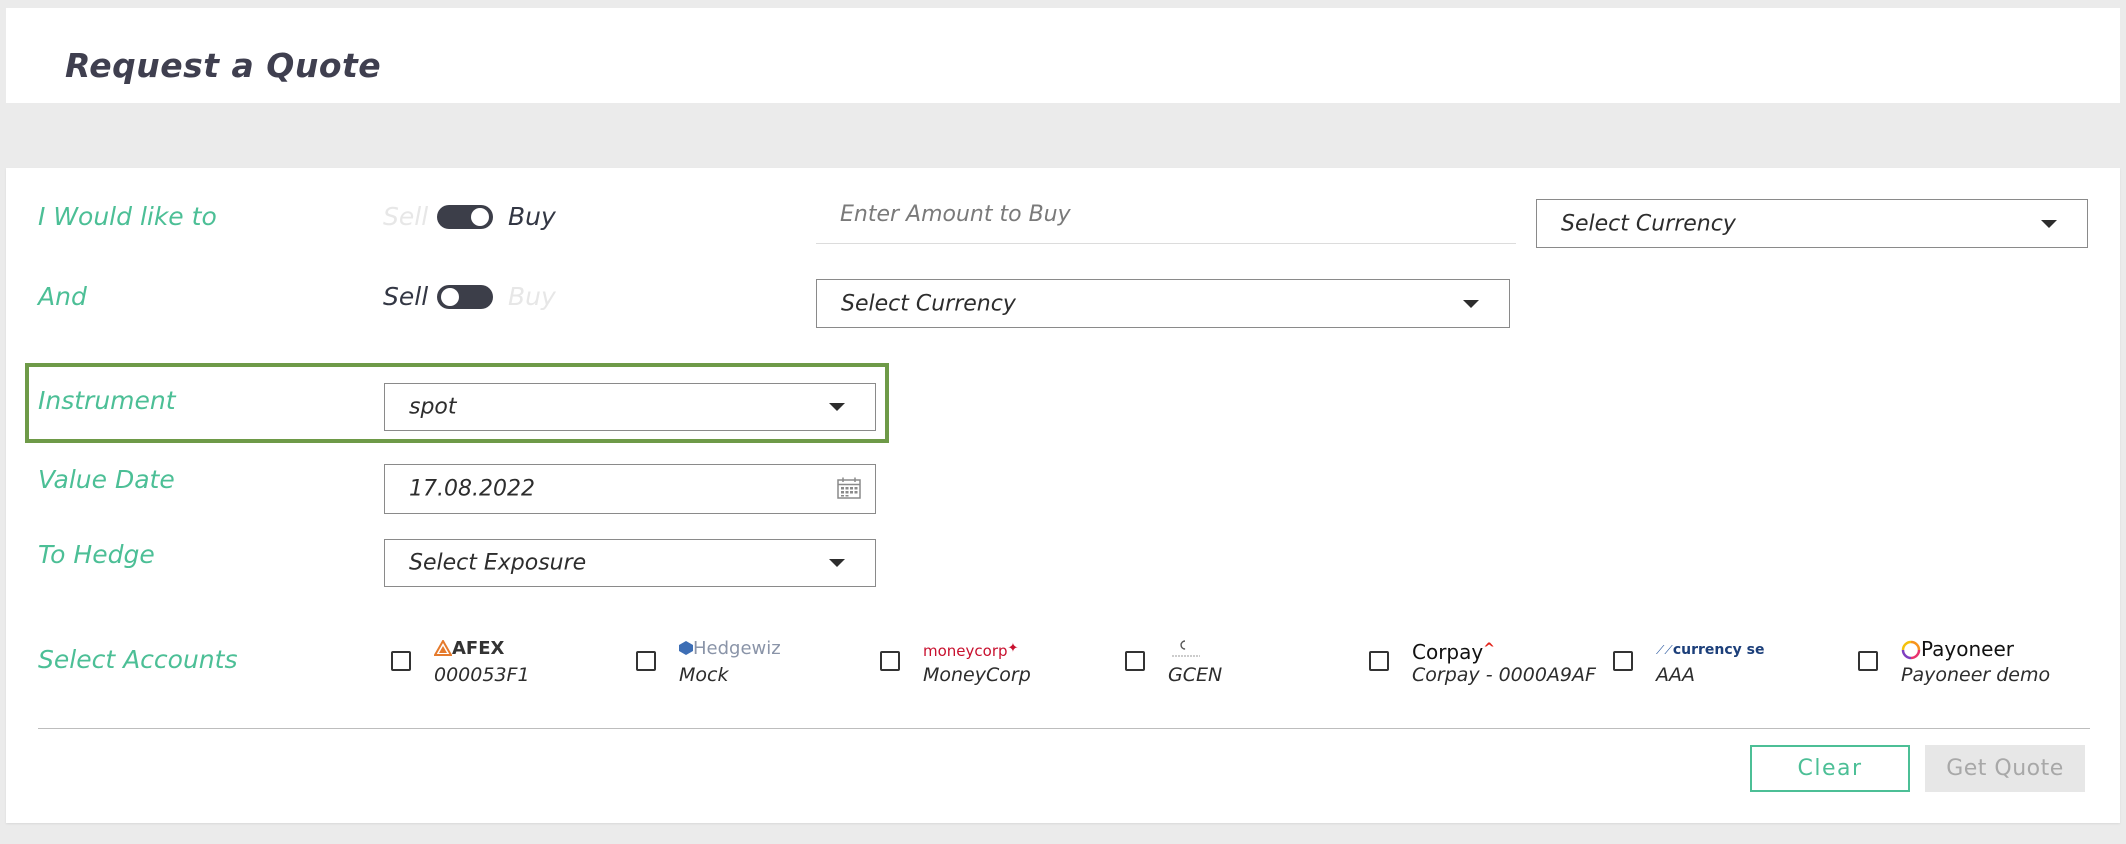  What do you see at coordinates (406, 216) in the screenshot?
I see `row1-sell-text: Sell` at bounding box center [406, 216].